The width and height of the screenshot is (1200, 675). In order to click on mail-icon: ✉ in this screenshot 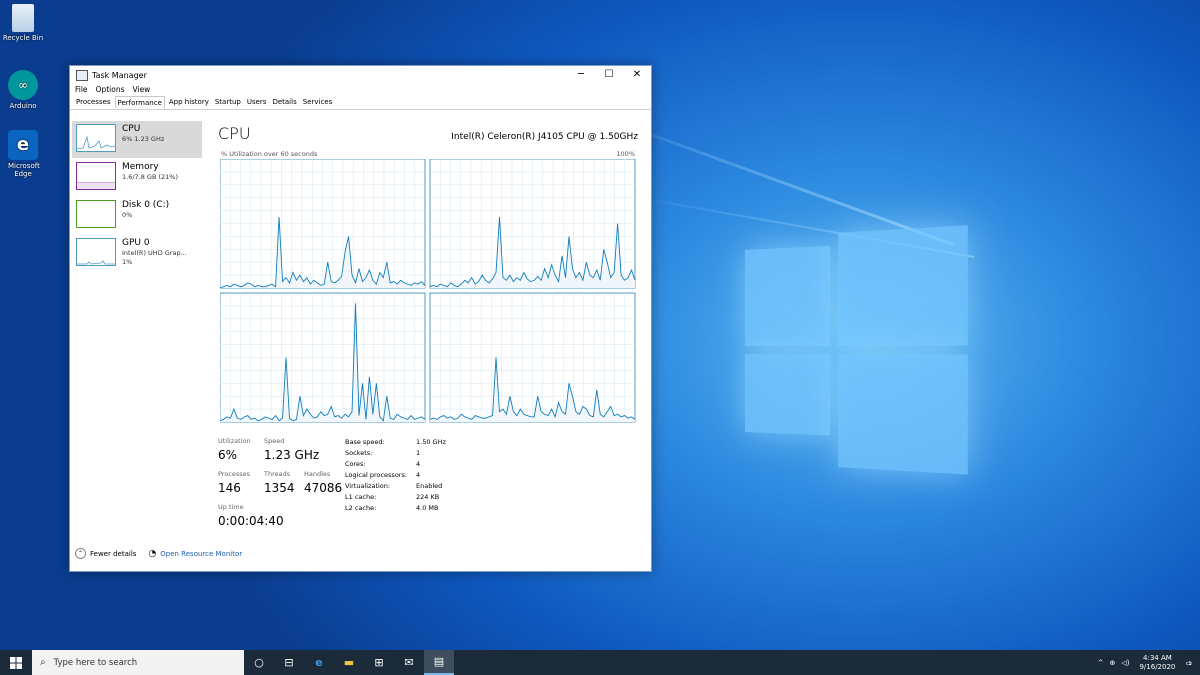, I will do `click(409, 662)`.